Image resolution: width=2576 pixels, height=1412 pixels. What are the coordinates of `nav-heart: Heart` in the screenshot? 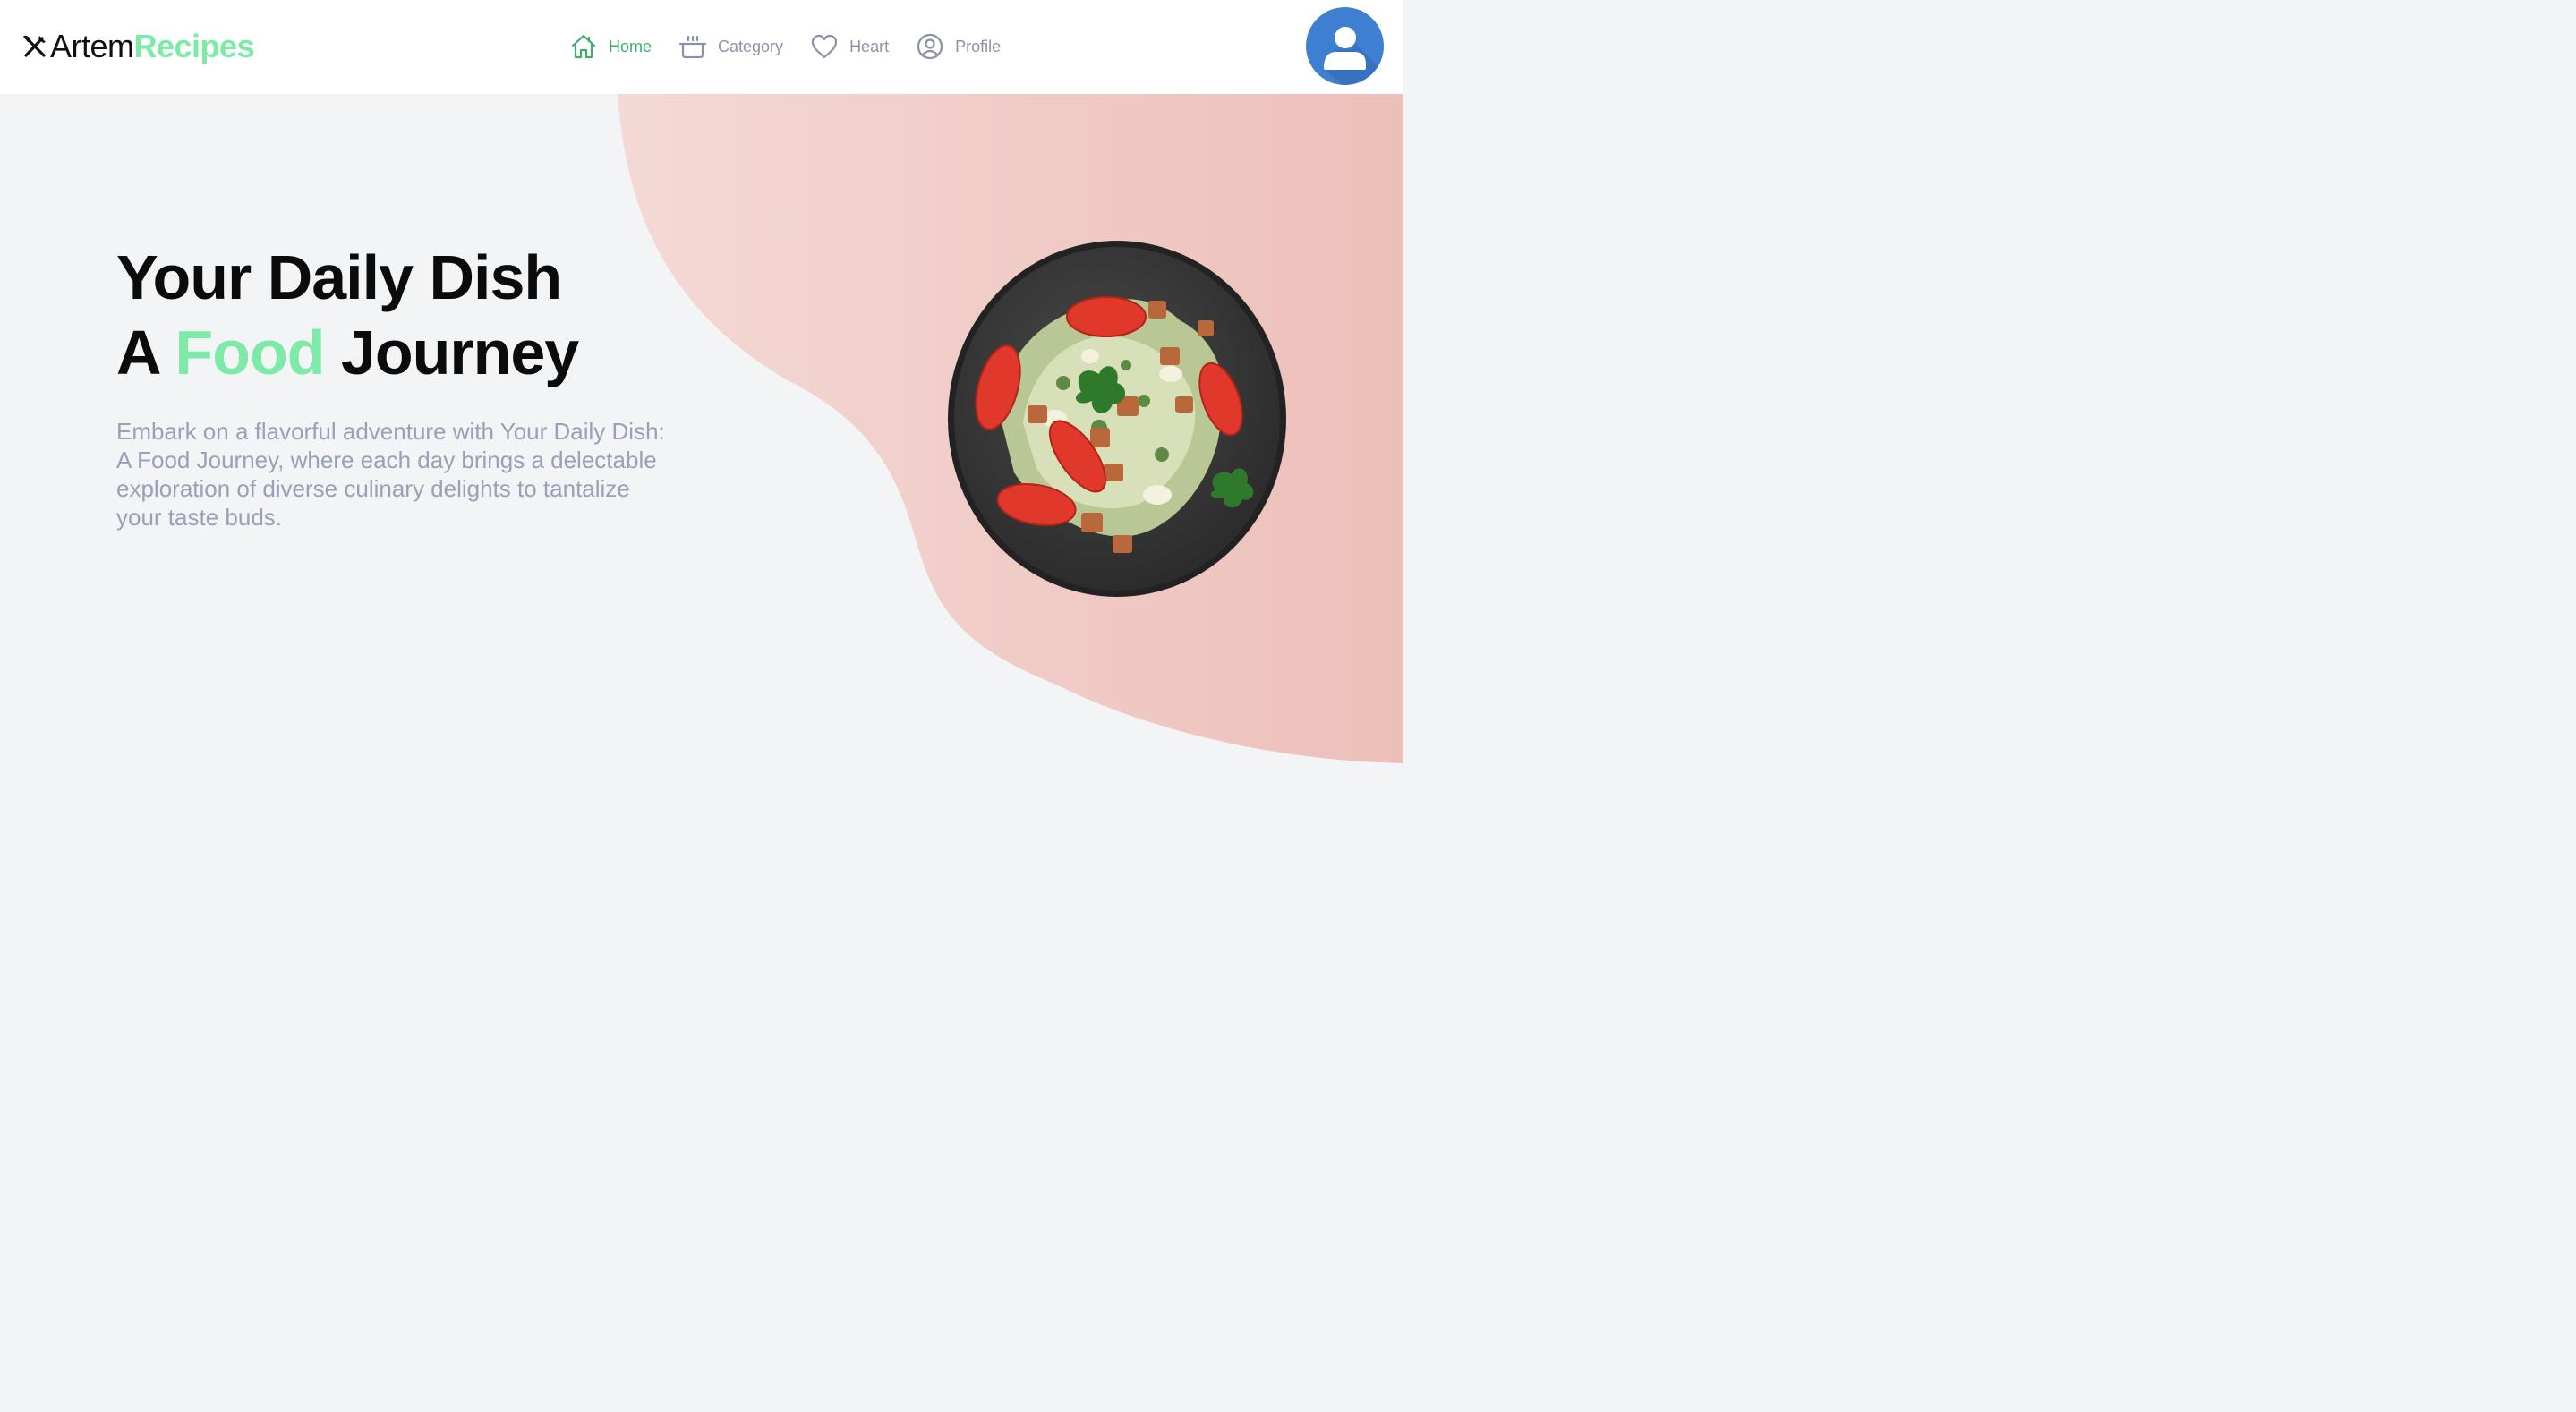 It's located at (849, 46).